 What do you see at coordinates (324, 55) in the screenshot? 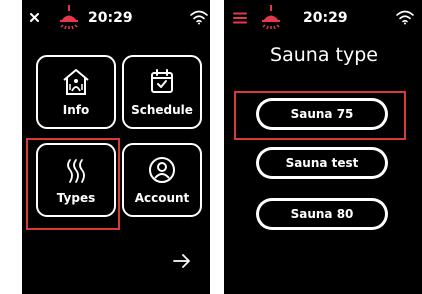
I see `page-title: Sauna type` at bounding box center [324, 55].